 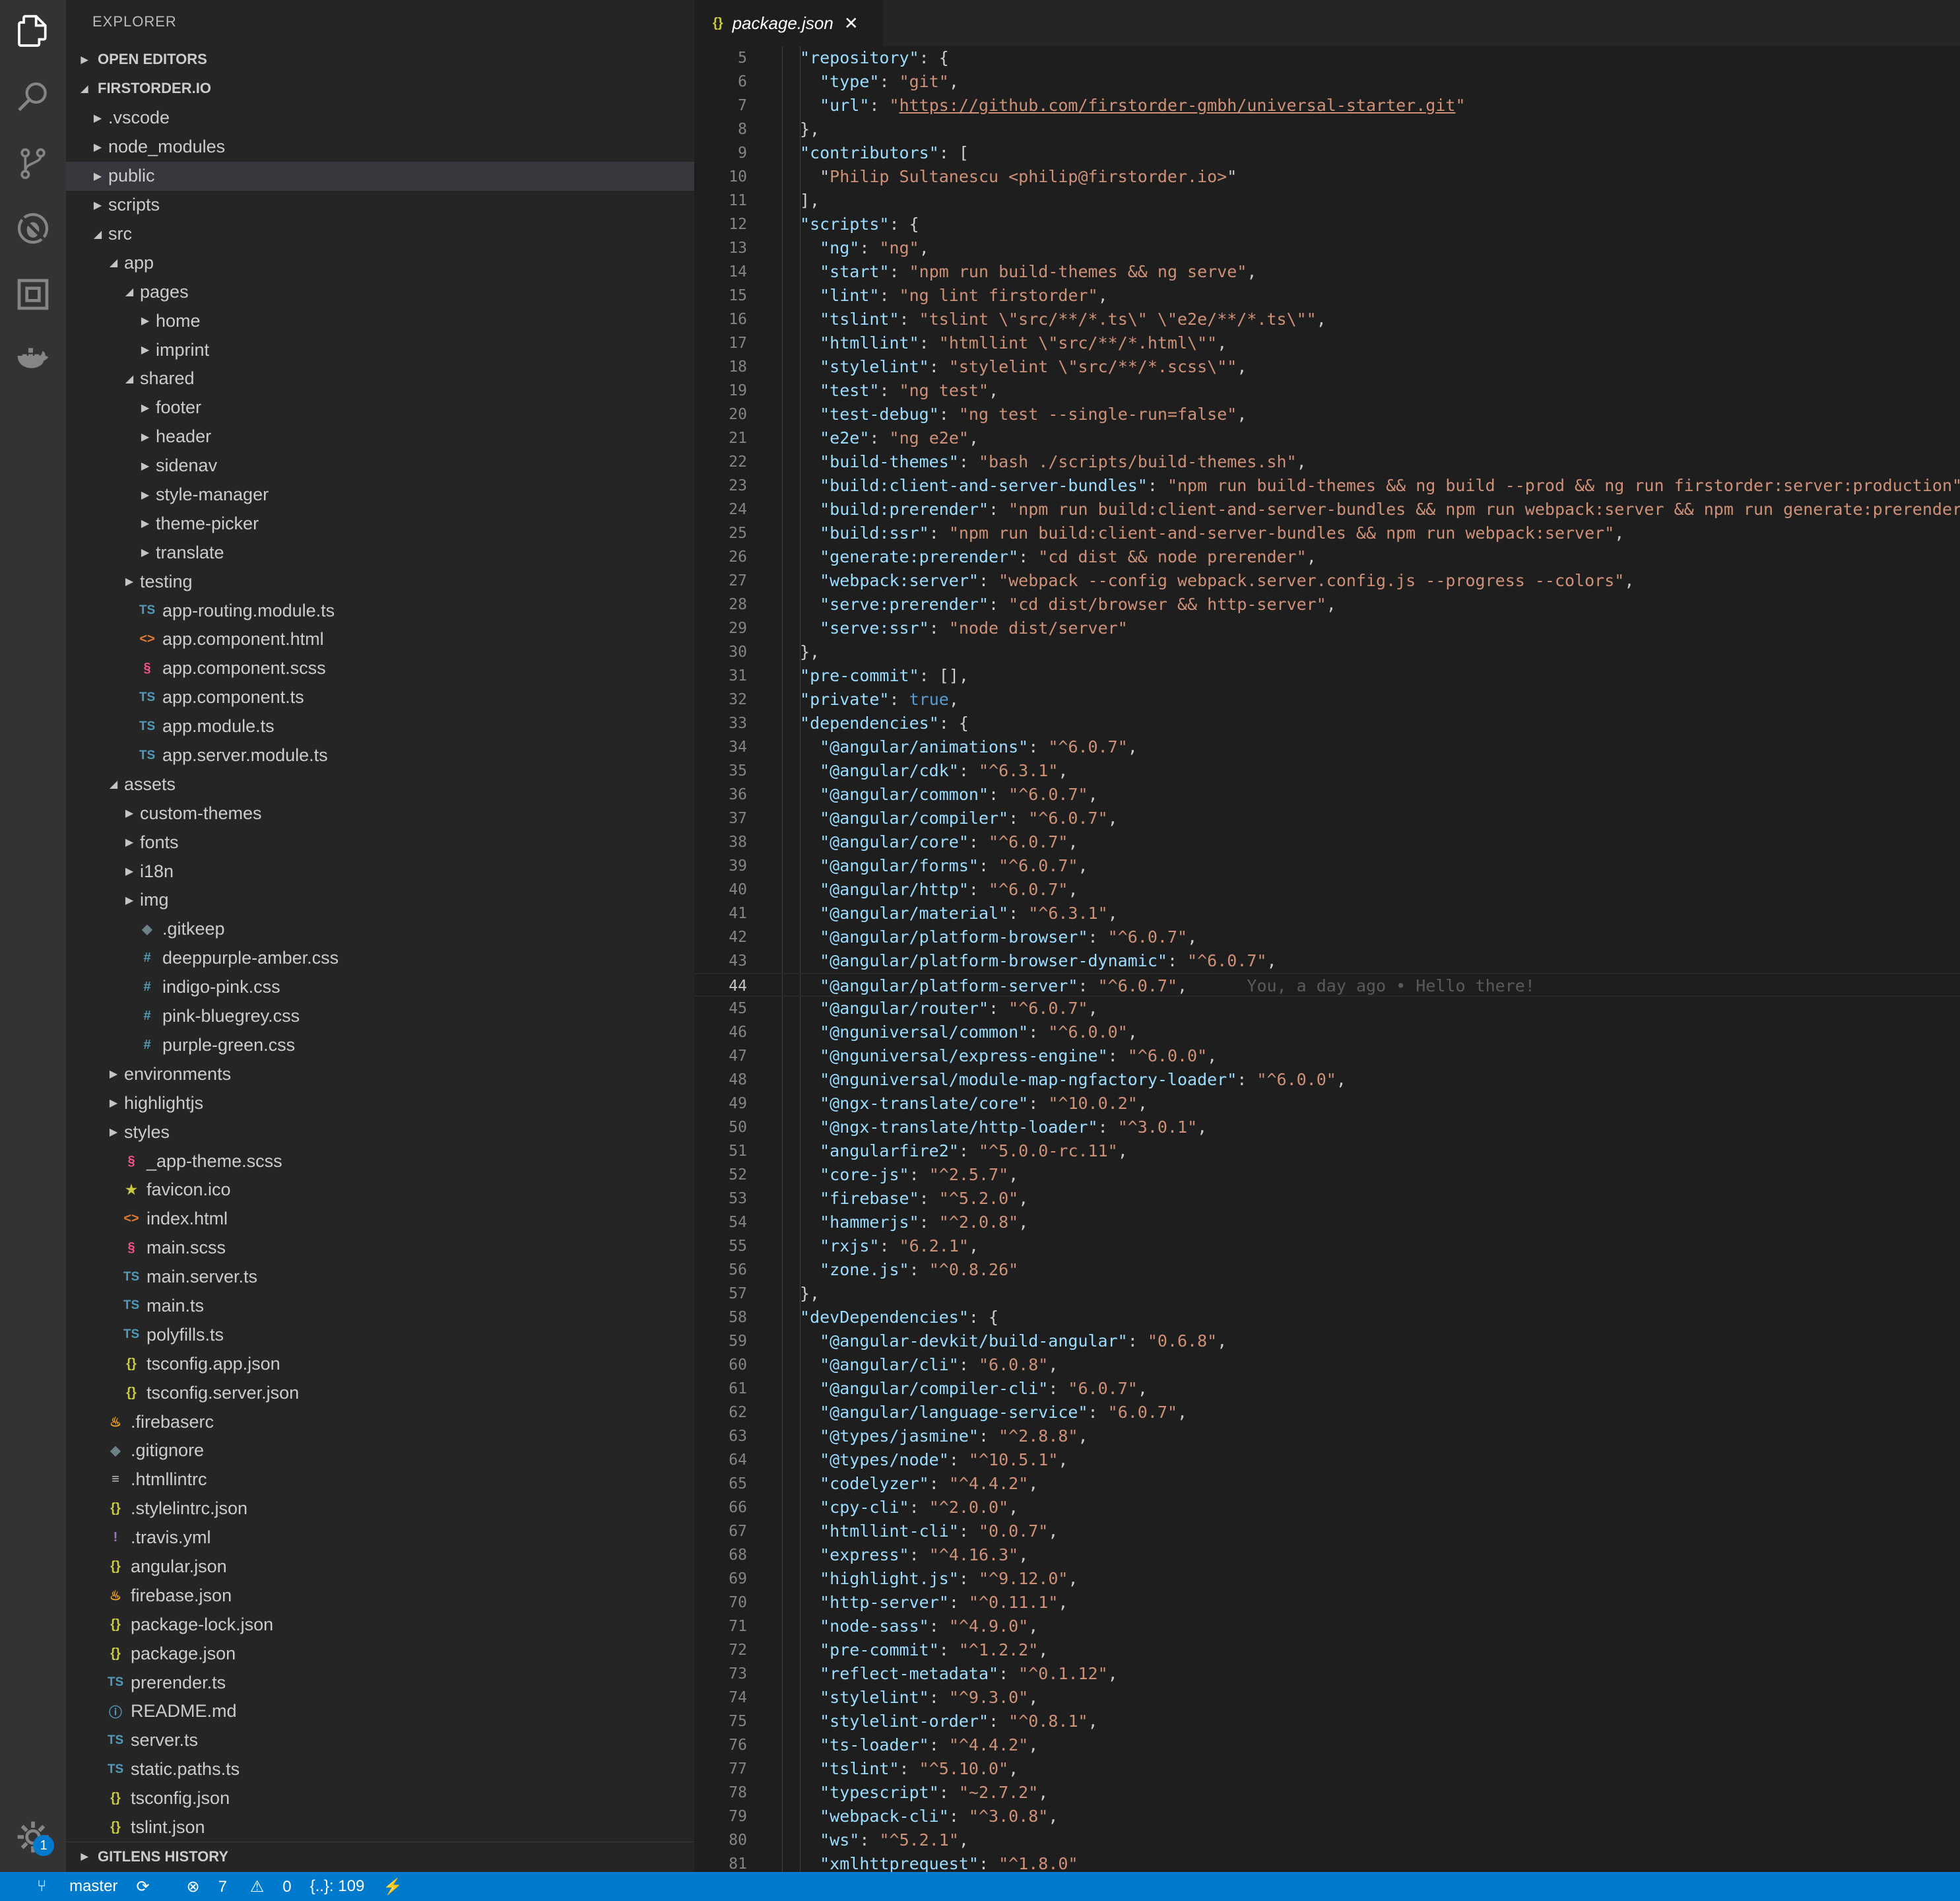 I want to click on tree-file: TS app.server.module.ts, so click(x=380, y=755).